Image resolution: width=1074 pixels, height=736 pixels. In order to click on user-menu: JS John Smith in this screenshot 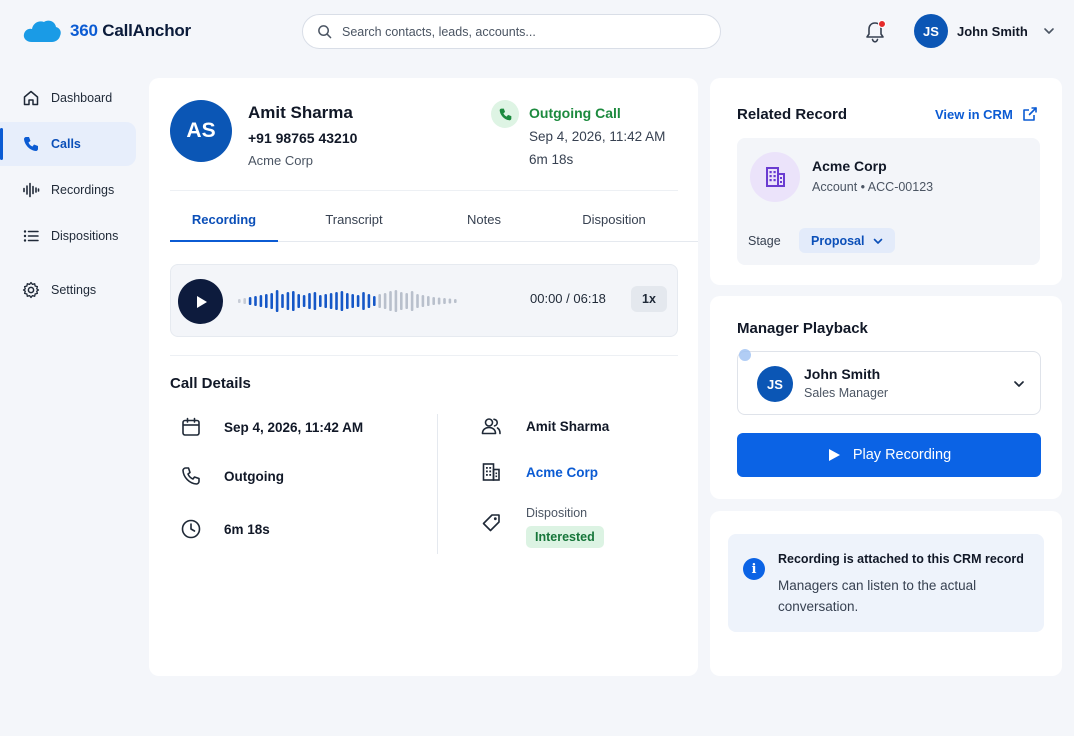, I will do `click(984, 31)`.